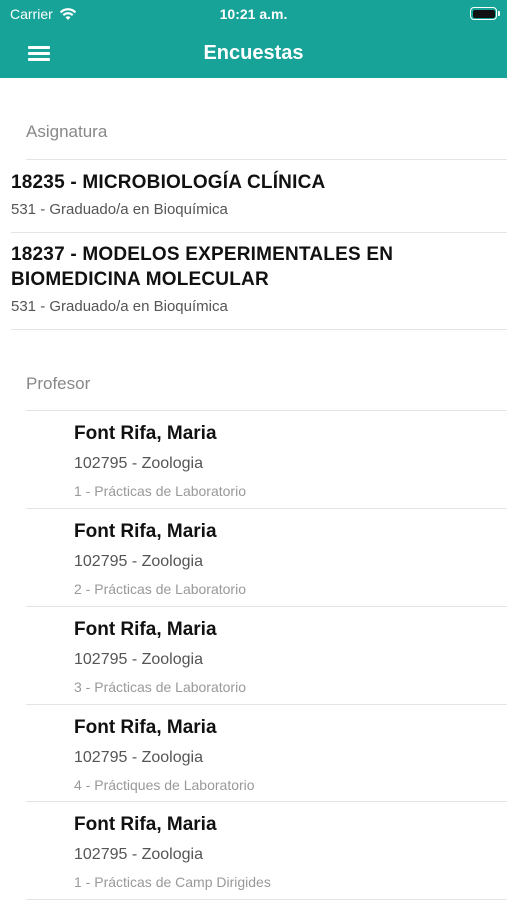  Describe the element at coordinates (160, 687) in the screenshot. I see `professor-group: 3 - Prácticas de Laboratorio` at that location.